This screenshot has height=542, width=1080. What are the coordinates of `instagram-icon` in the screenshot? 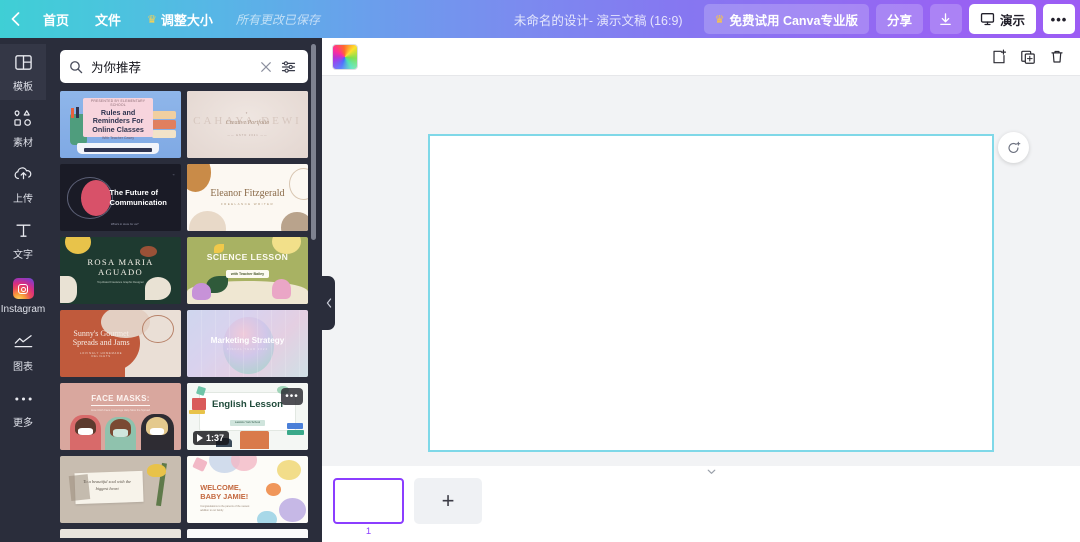 It's located at (23, 289).